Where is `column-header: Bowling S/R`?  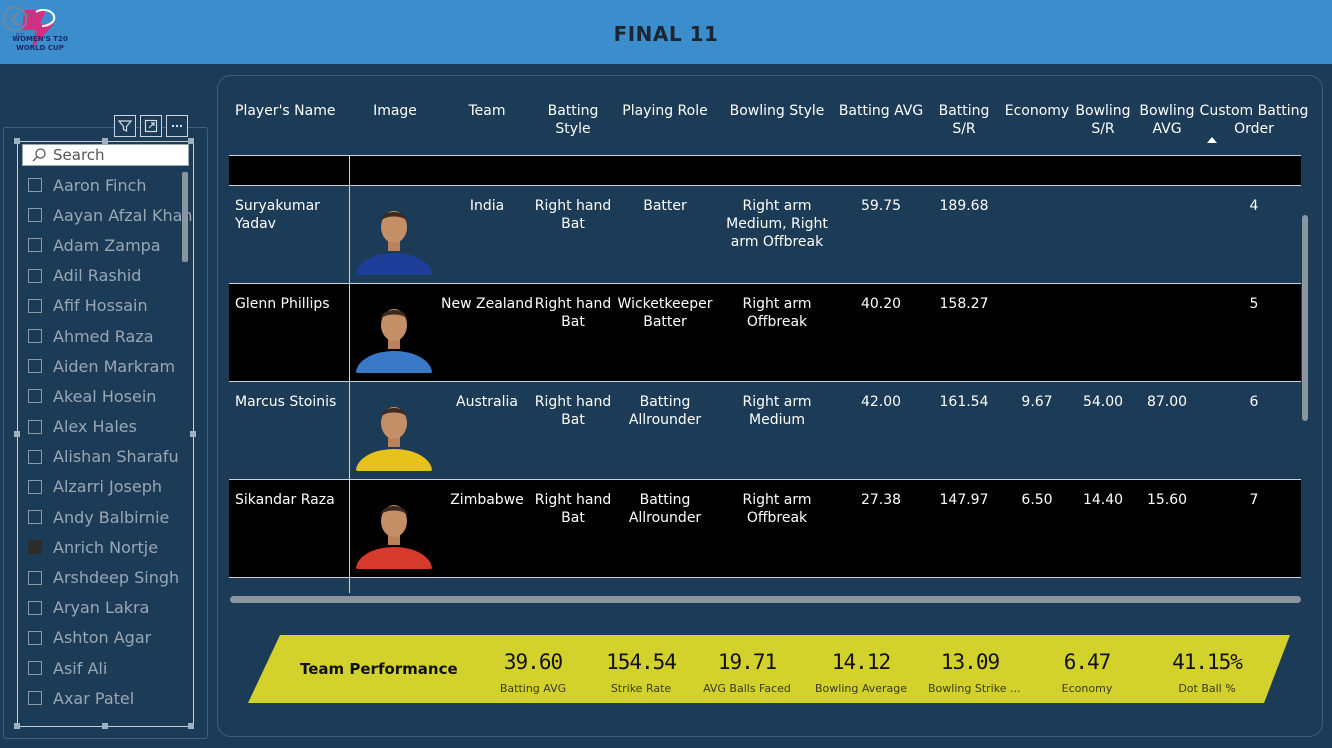
column-header: Bowling S/R is located at coordinates (1103, 120).